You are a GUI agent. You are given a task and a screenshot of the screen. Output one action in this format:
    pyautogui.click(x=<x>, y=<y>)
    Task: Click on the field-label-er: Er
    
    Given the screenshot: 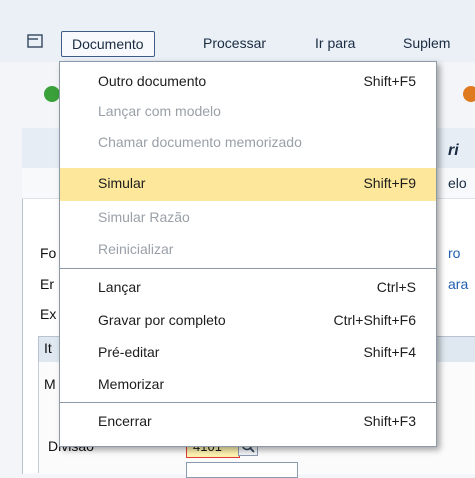 What is the action you would take?
    pyautogui.click(x=47, y=284)
    